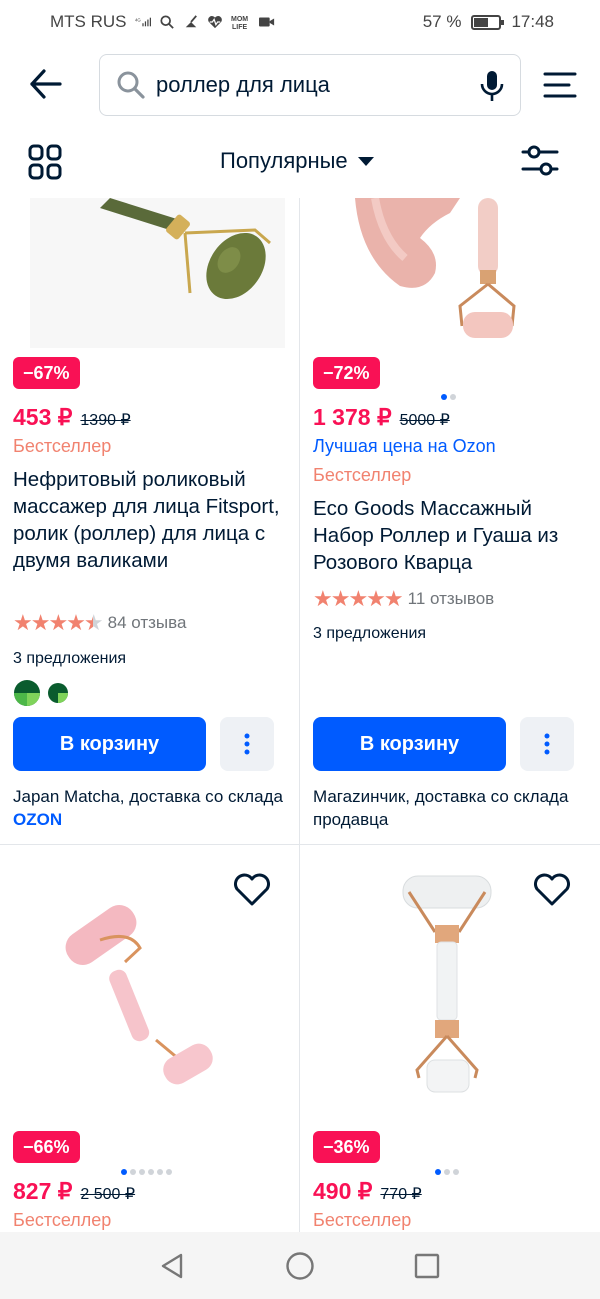 The image size is (600, 1299). What do you see at coordinates (243, 84) in the screenshot?
I see `search-query: роллер для лица` at bounding box center [243, 84].